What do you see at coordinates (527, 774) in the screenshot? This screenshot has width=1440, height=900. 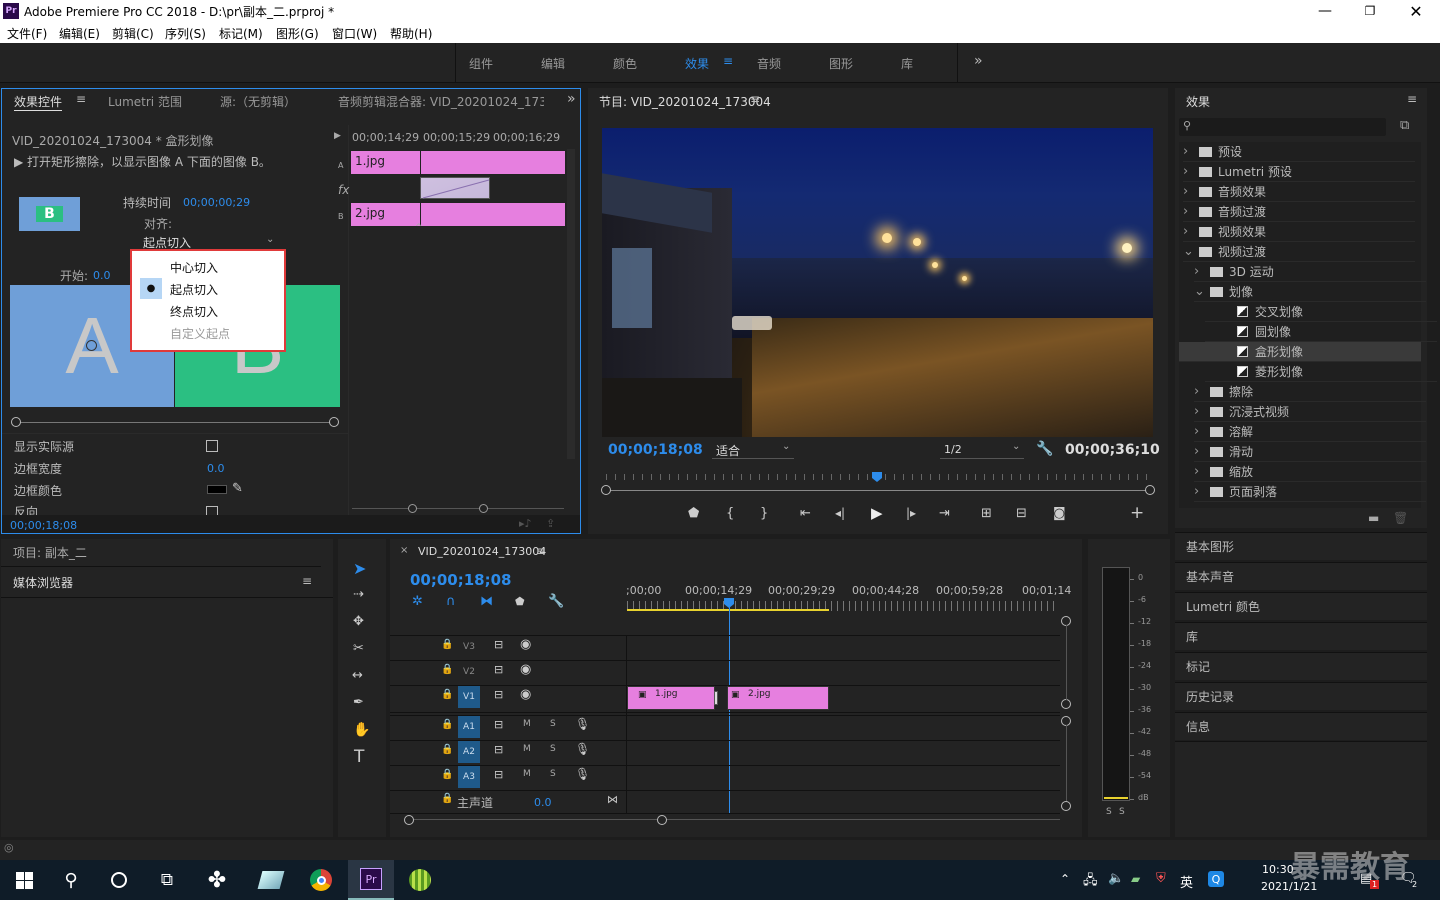 I see `track-mute-button: M` at bounding box center [527, 774].